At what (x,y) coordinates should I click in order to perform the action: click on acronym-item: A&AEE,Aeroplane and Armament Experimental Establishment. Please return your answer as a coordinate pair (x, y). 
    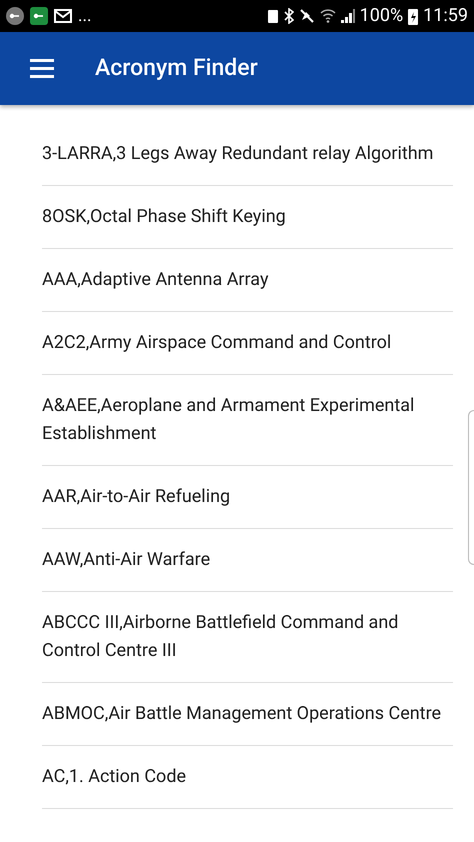
    Looking at the image, I should click on (247, 420).